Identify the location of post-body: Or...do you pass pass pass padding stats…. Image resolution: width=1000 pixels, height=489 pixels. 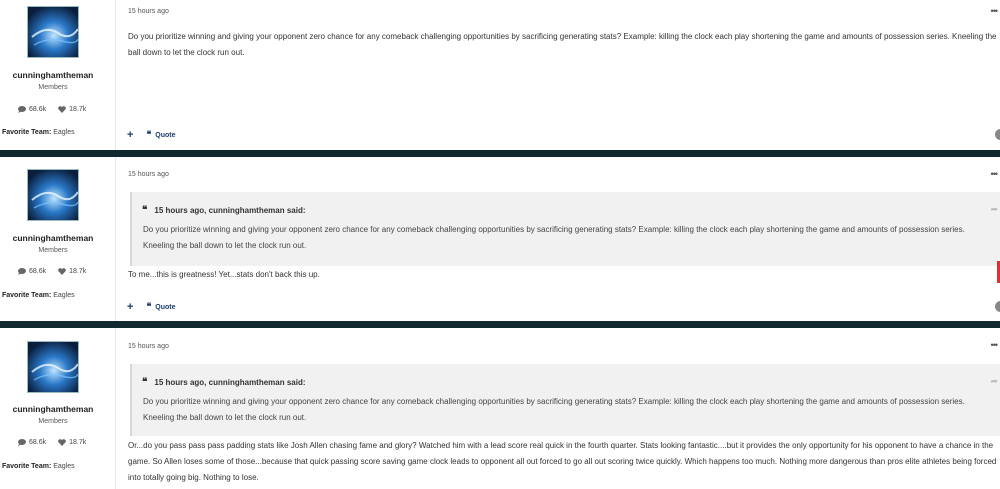
(562, 461).